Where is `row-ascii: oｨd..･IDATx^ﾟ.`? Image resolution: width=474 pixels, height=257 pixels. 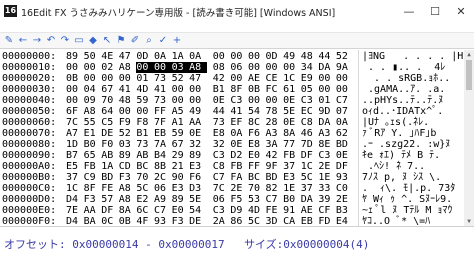
row-ascii: oｨd..･IDATx^ﾟ. is located at coordinates (412, 111).